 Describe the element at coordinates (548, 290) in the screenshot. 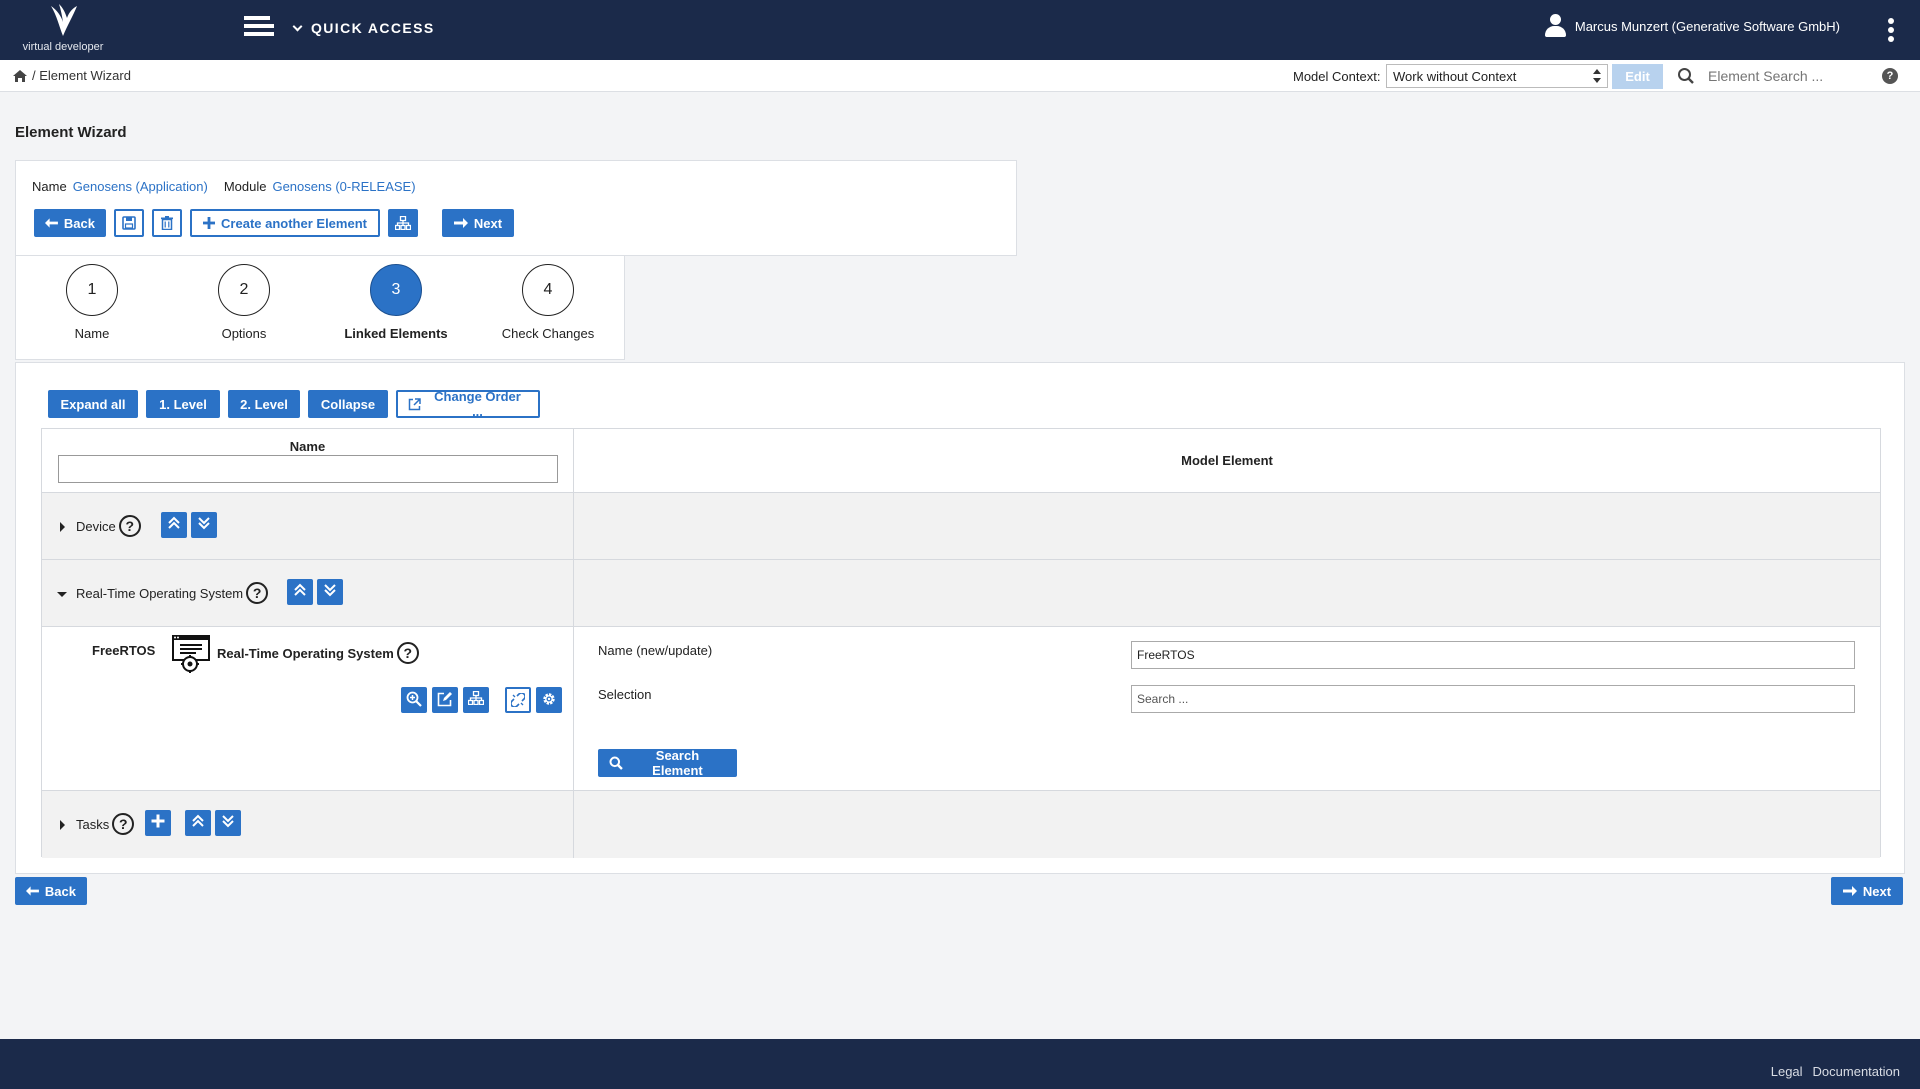

I see `step-circle: 4` at that location.